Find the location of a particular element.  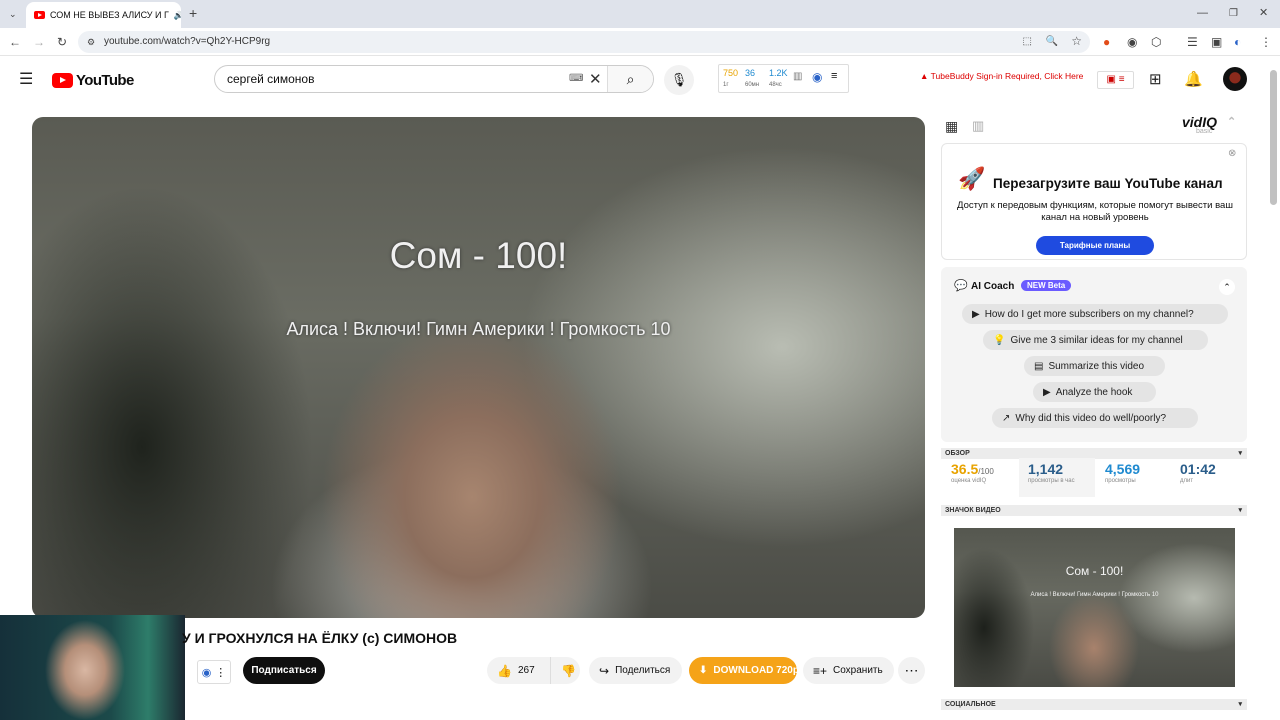

stat-value: 750 is located at coordinates (731, 73).